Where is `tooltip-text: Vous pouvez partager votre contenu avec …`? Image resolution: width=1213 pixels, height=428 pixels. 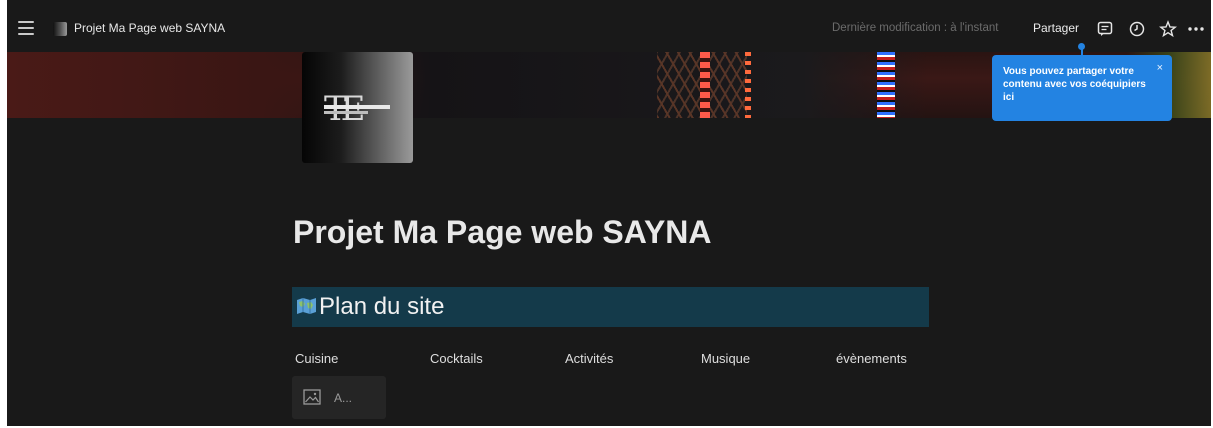 tooltip-text: Vous pouvez partager votre contenu avec … is located at coordinates (1074, 84).